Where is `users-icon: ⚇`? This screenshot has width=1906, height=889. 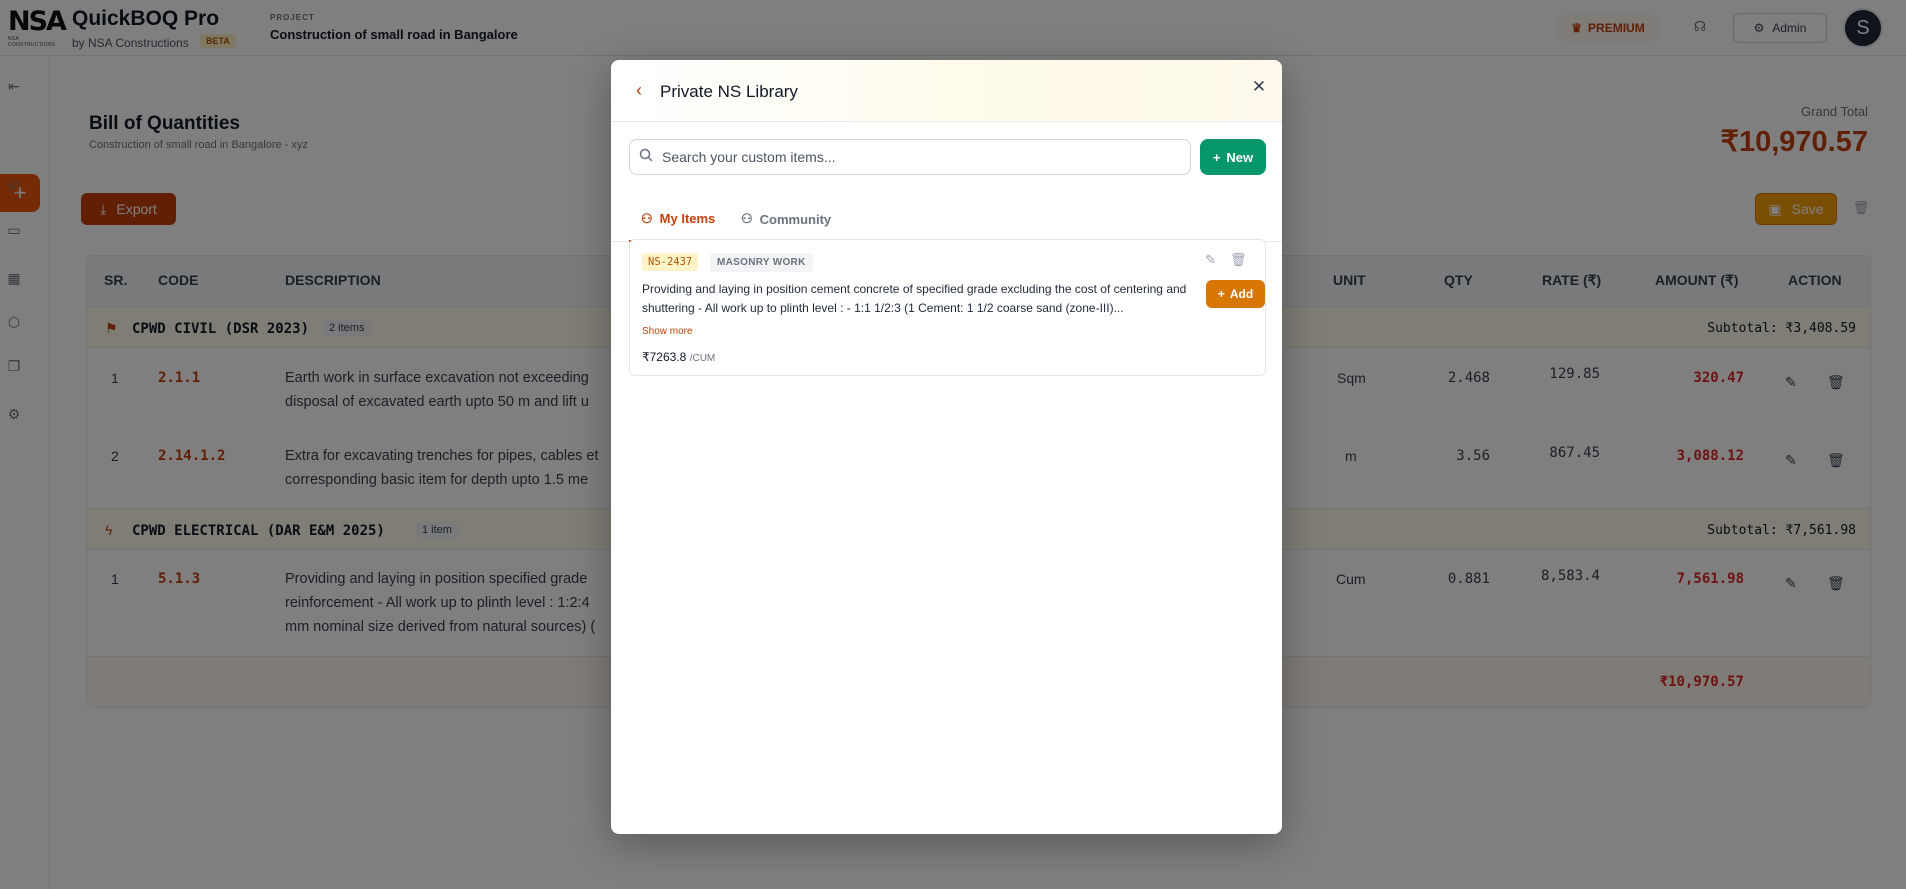
users-icon: ⚇ is located at coordinates (747, 218).